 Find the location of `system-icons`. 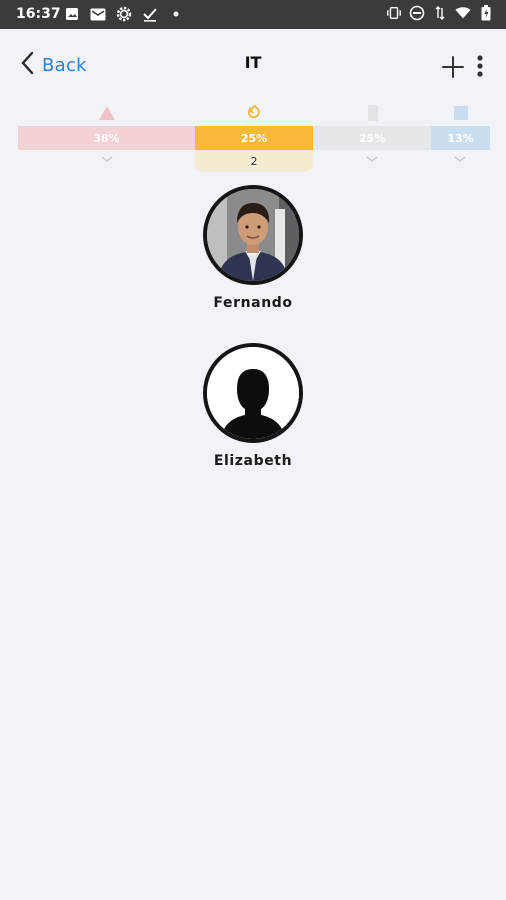

system-icons is located at coordinates (440, 13).